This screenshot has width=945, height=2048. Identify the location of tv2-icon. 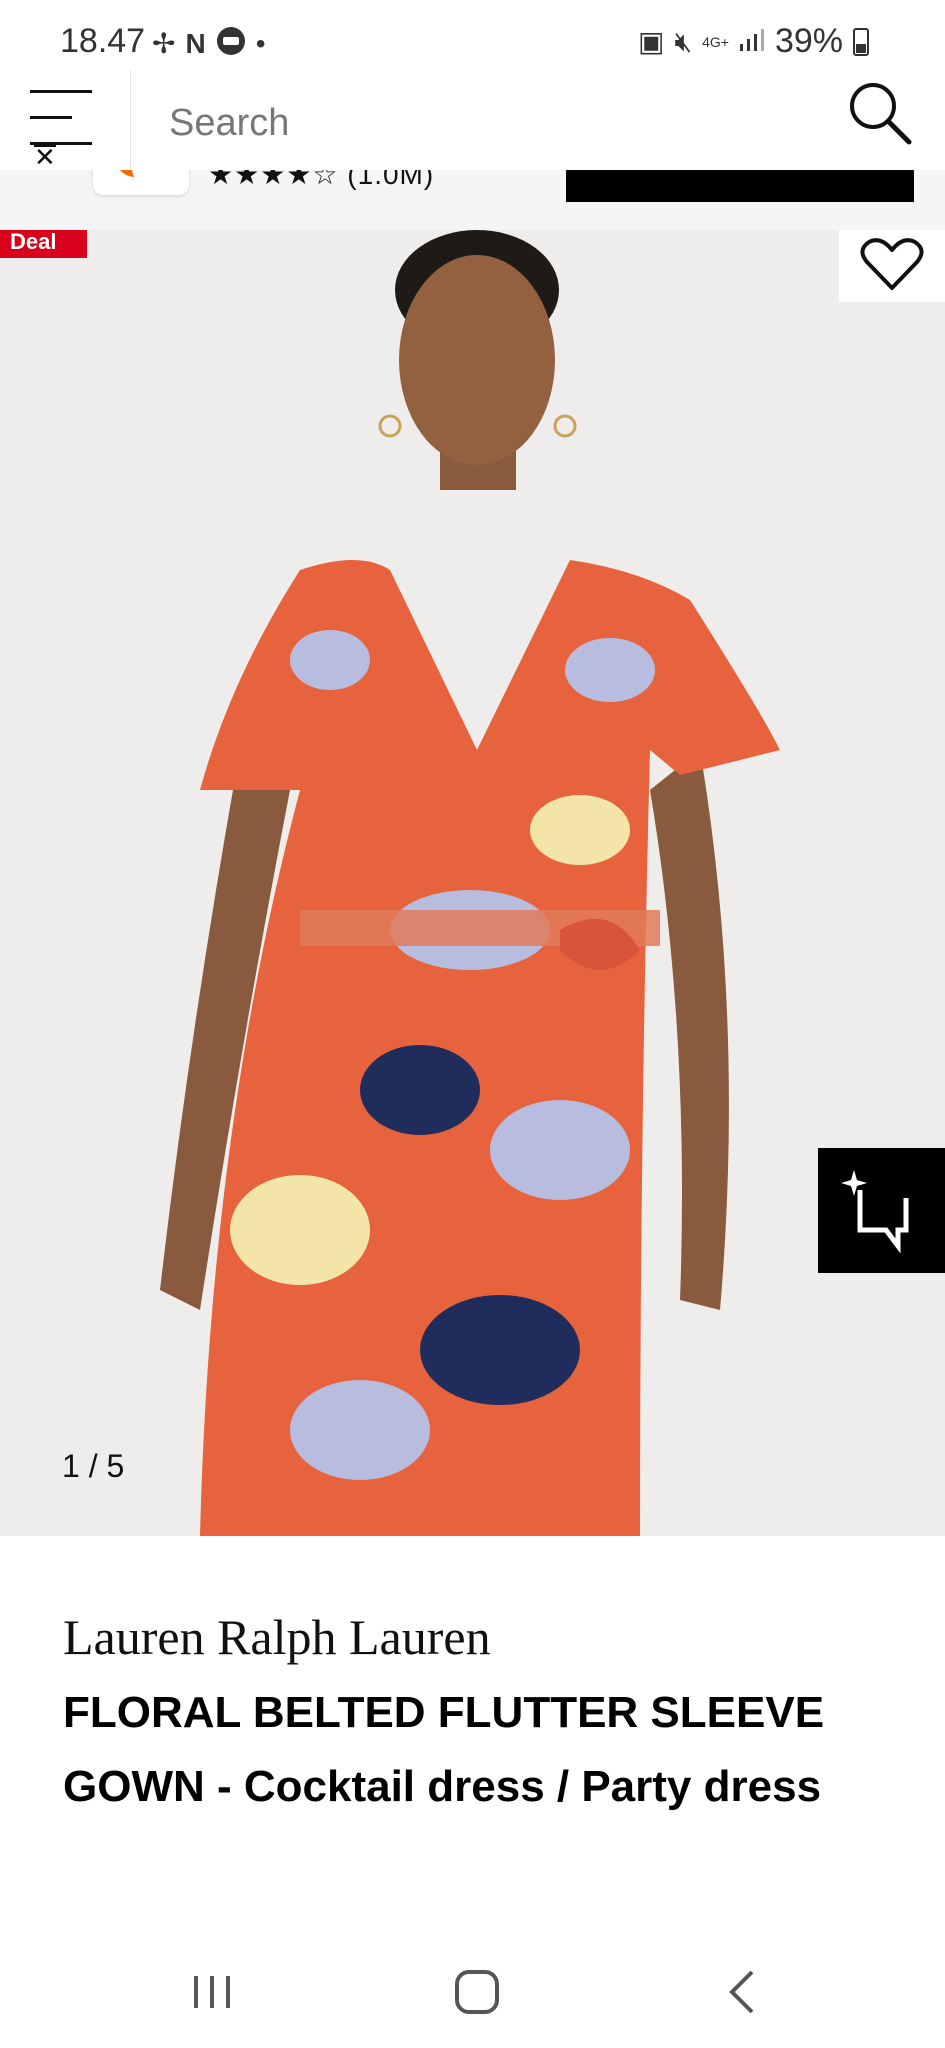
(231, 43).